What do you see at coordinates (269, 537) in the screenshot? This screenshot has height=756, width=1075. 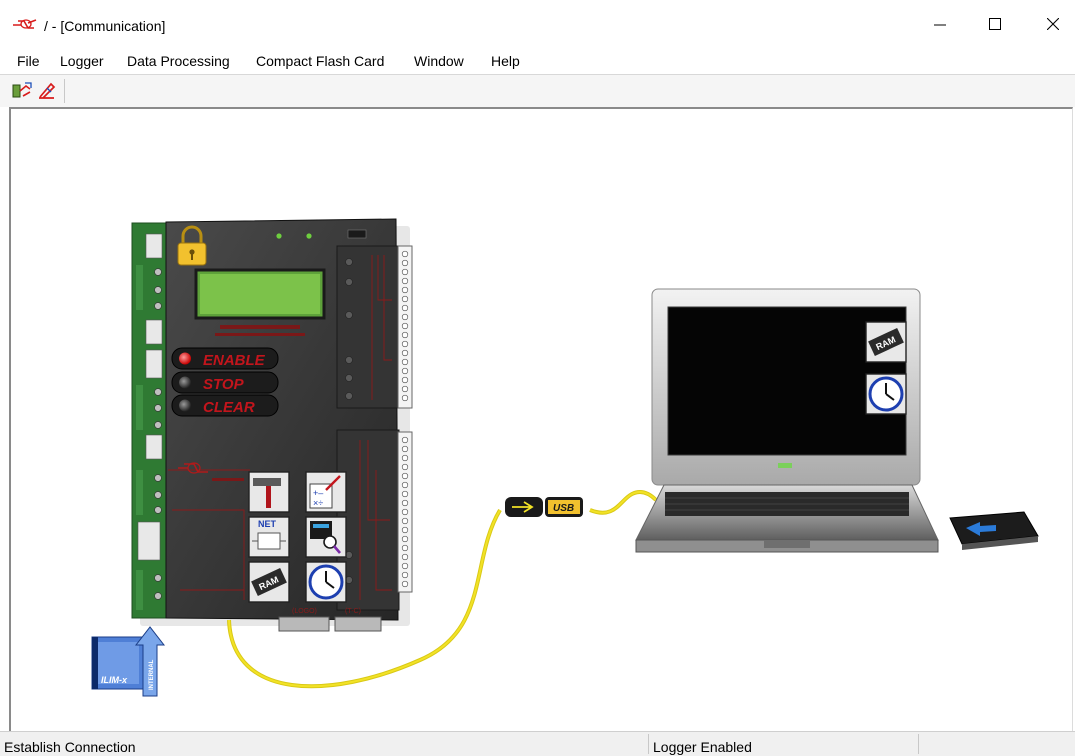 I see `network-button: NET` at bounding box center [269, 537].